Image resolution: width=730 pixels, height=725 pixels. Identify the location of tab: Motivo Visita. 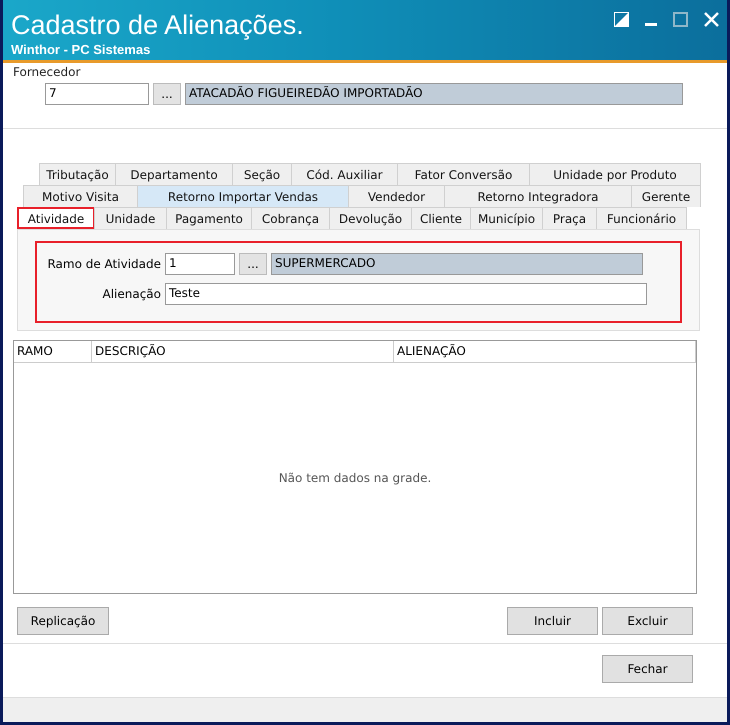
(80, 196).